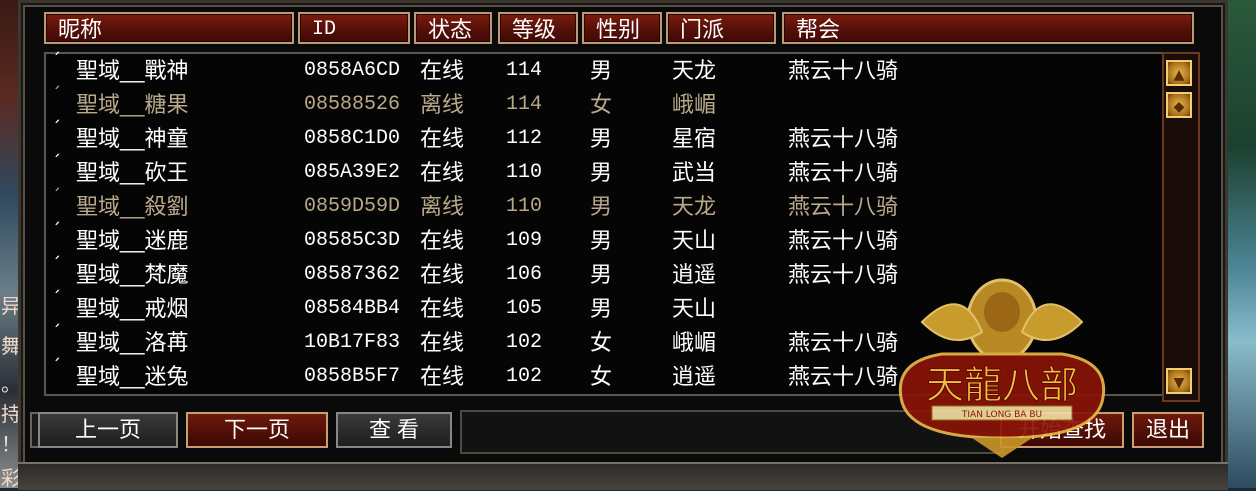 The image size is (1256, 491). I want to click on view-button: 查 看, so click(394, 430).